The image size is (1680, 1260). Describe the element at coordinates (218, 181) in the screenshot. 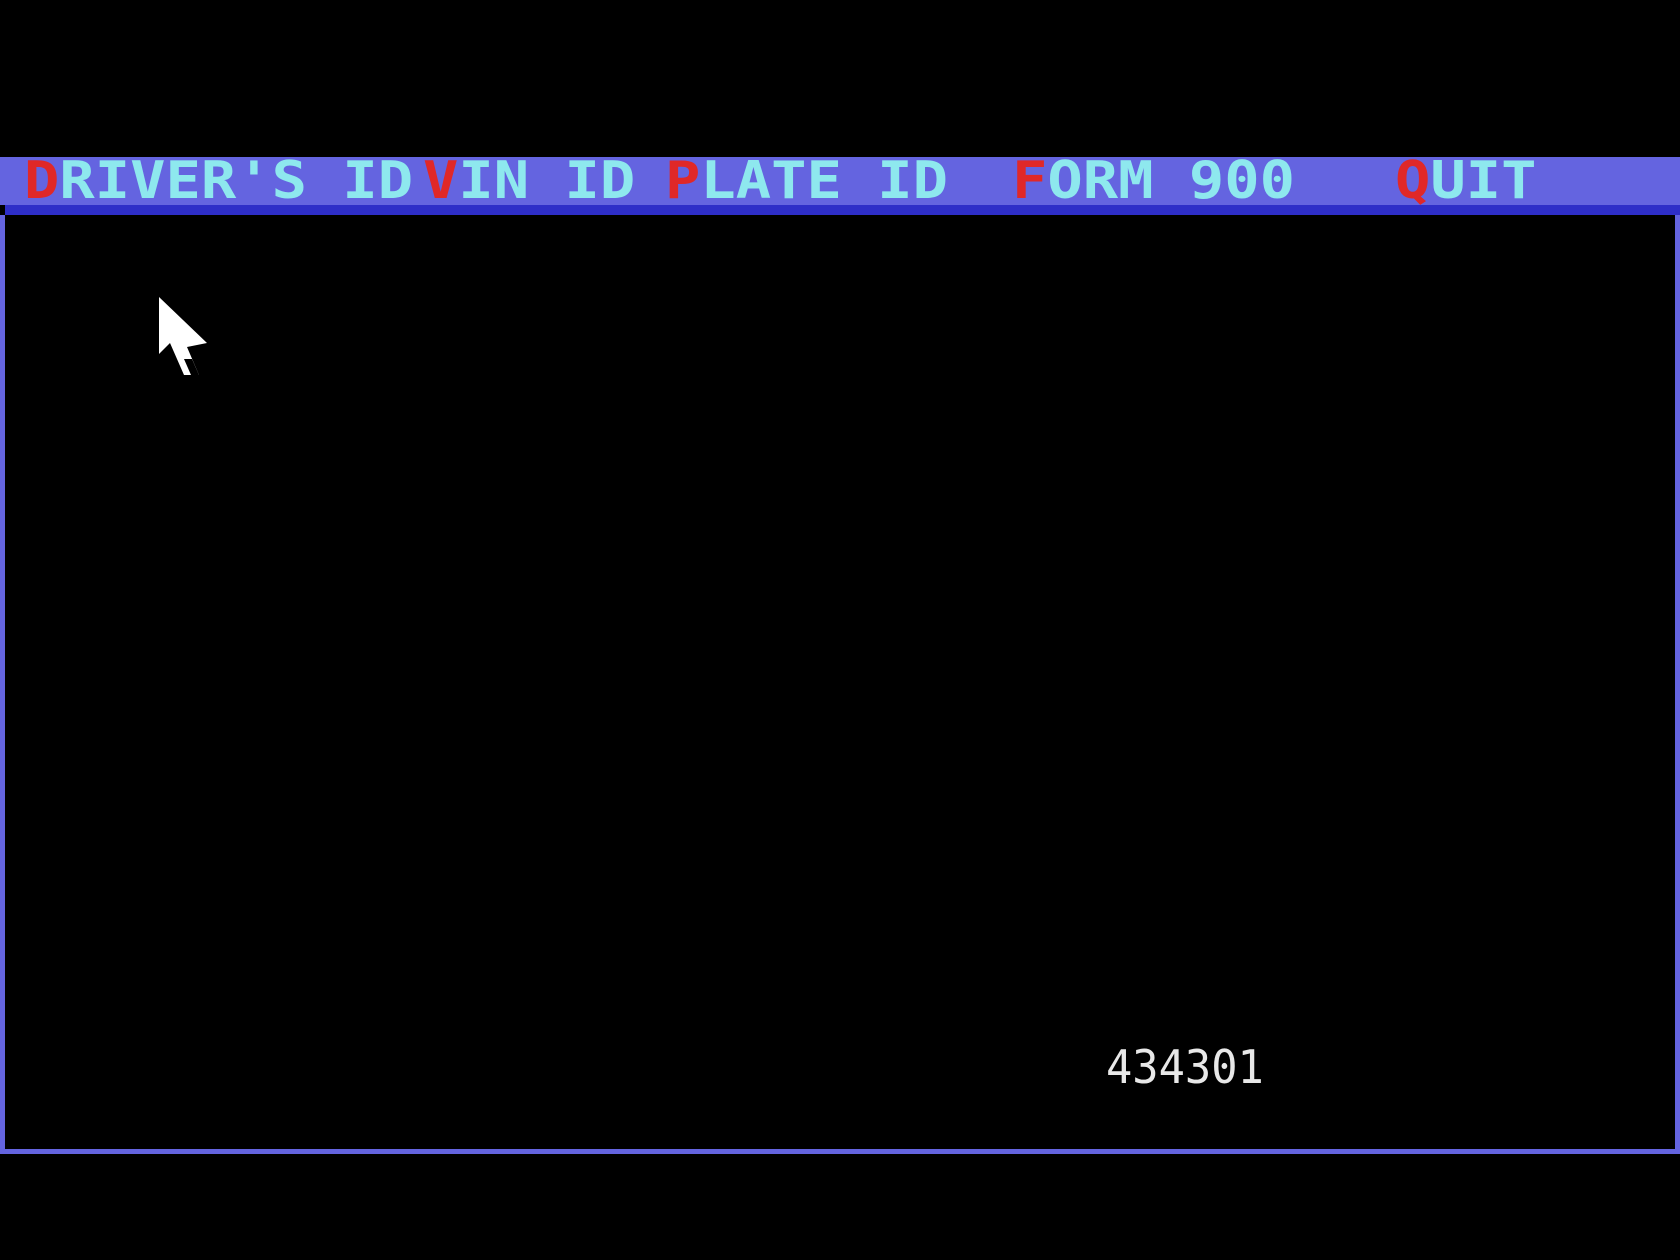

I see `menu-item-drivers-id: DRIVER'S ID` at that location.